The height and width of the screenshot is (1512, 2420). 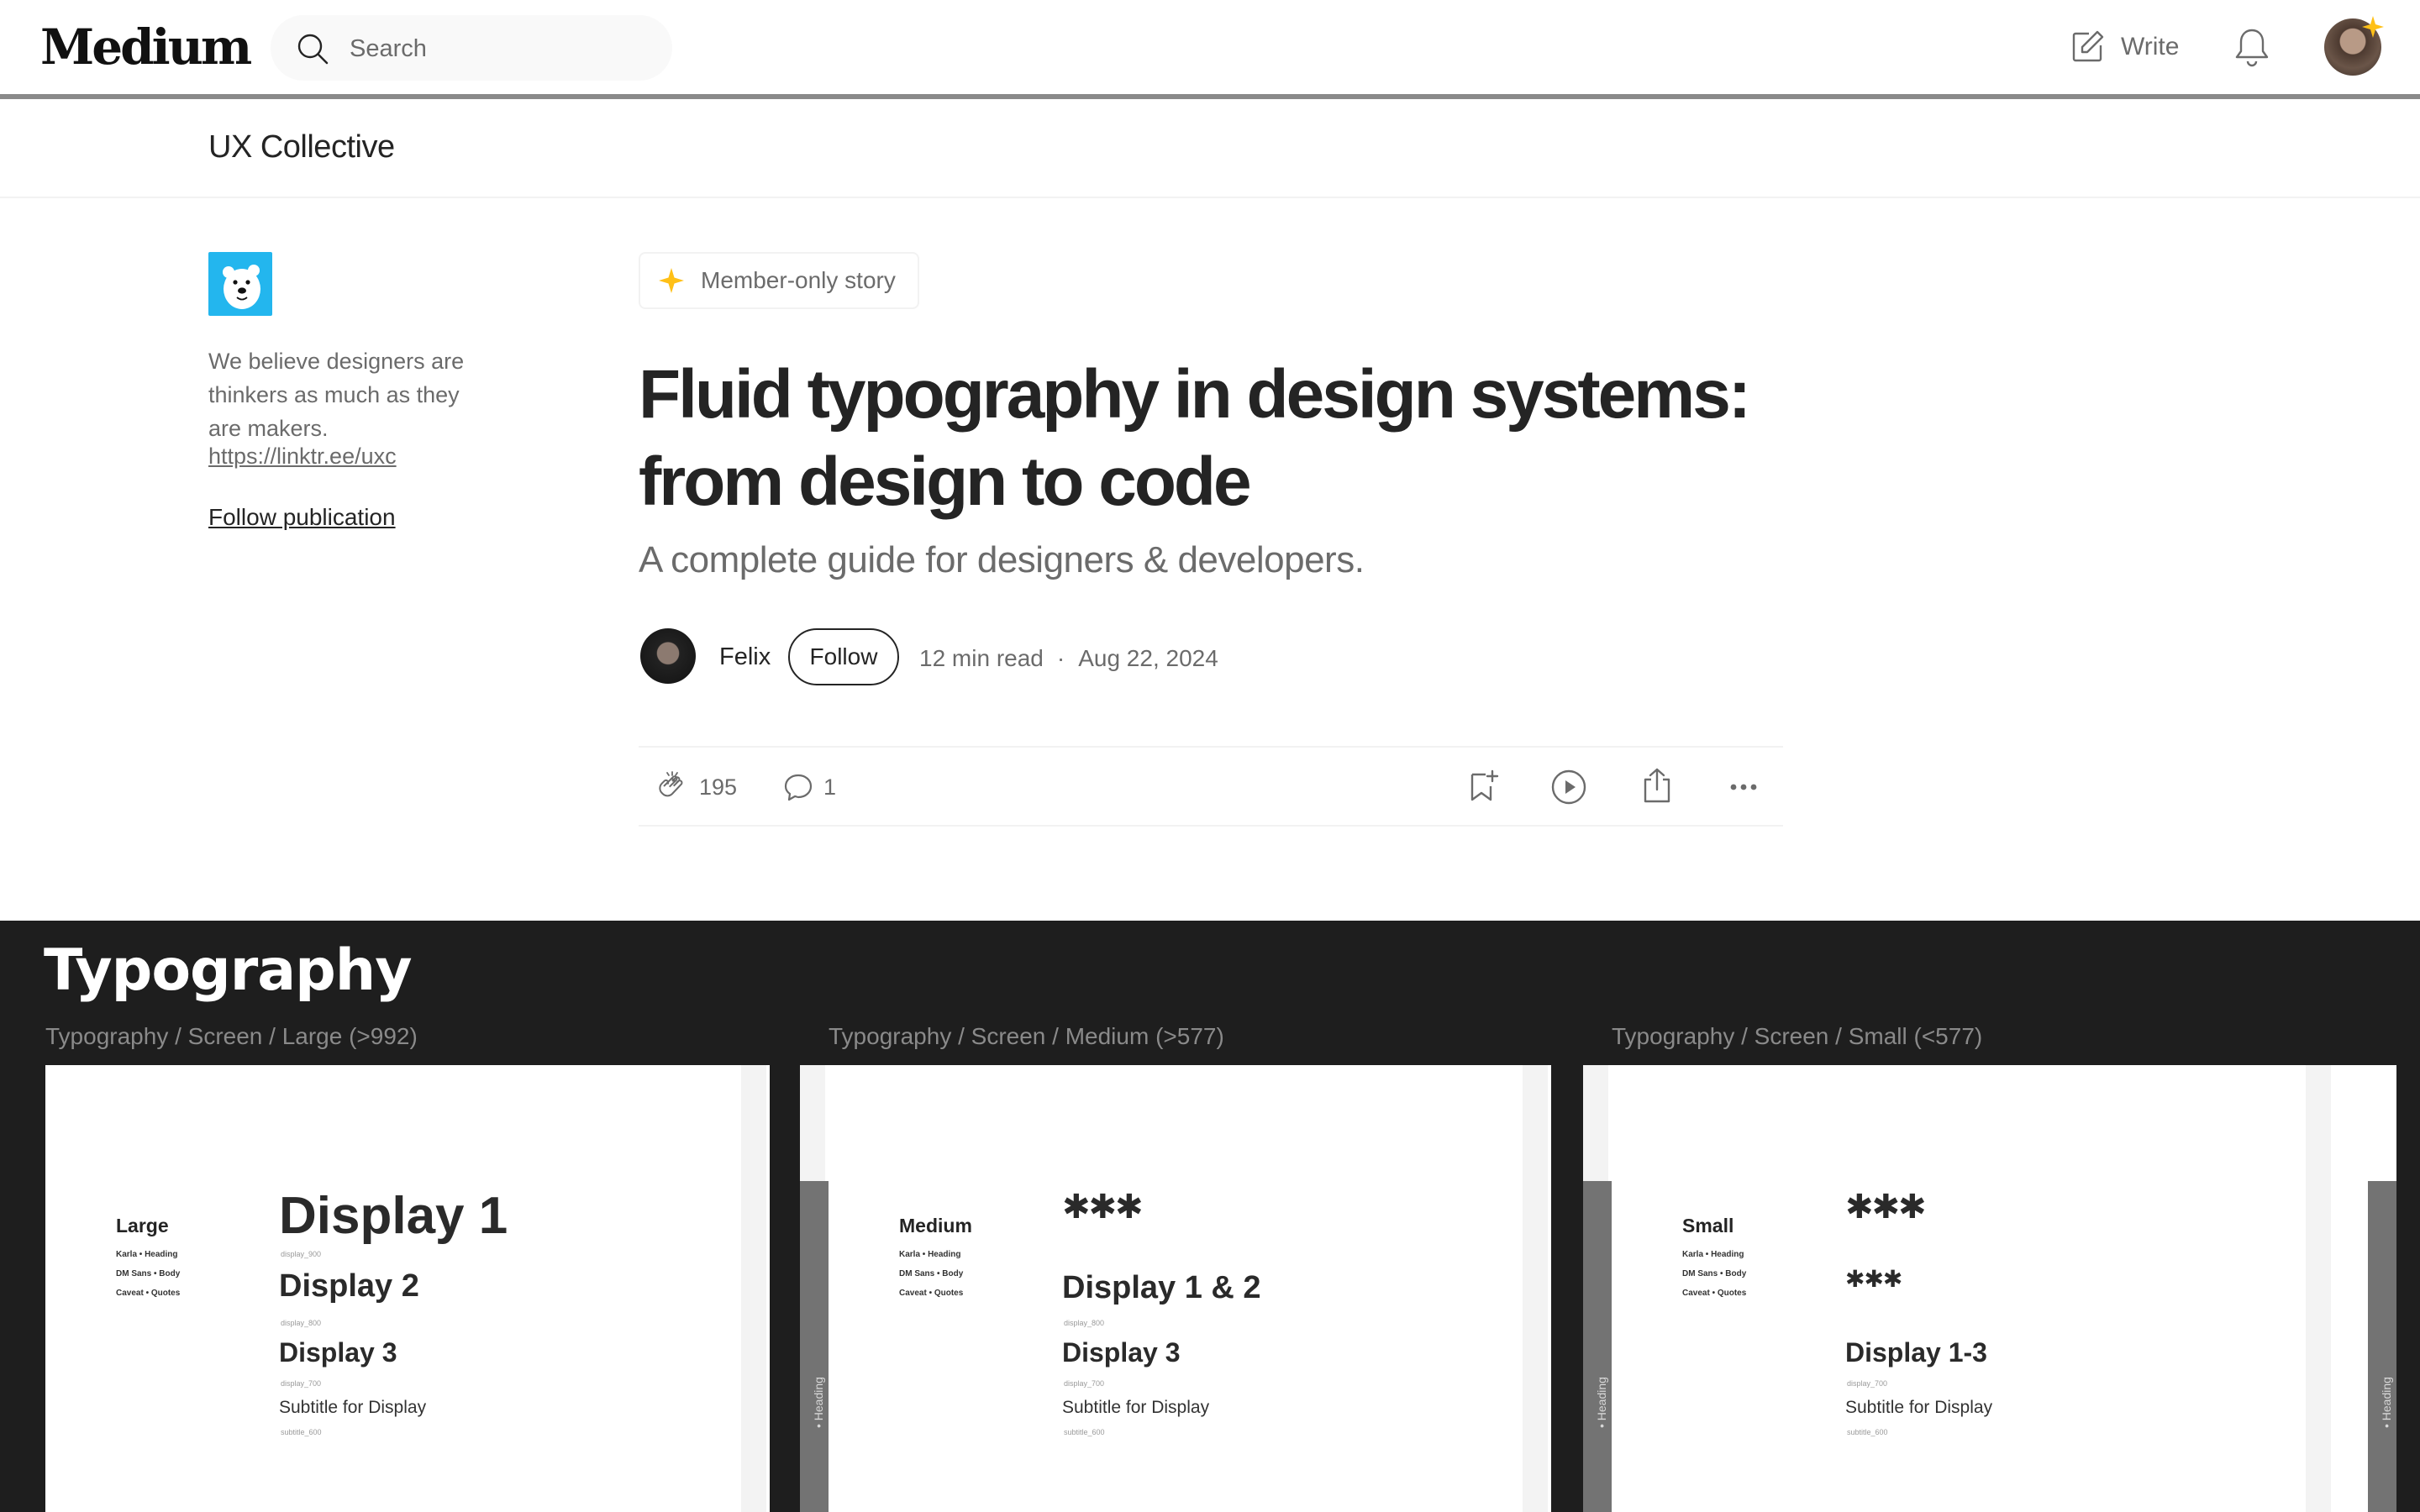 What do you see at coordinates (471, 48) in the screenshot?
I see `search-bar: Search` at bounding box center [471, 48].